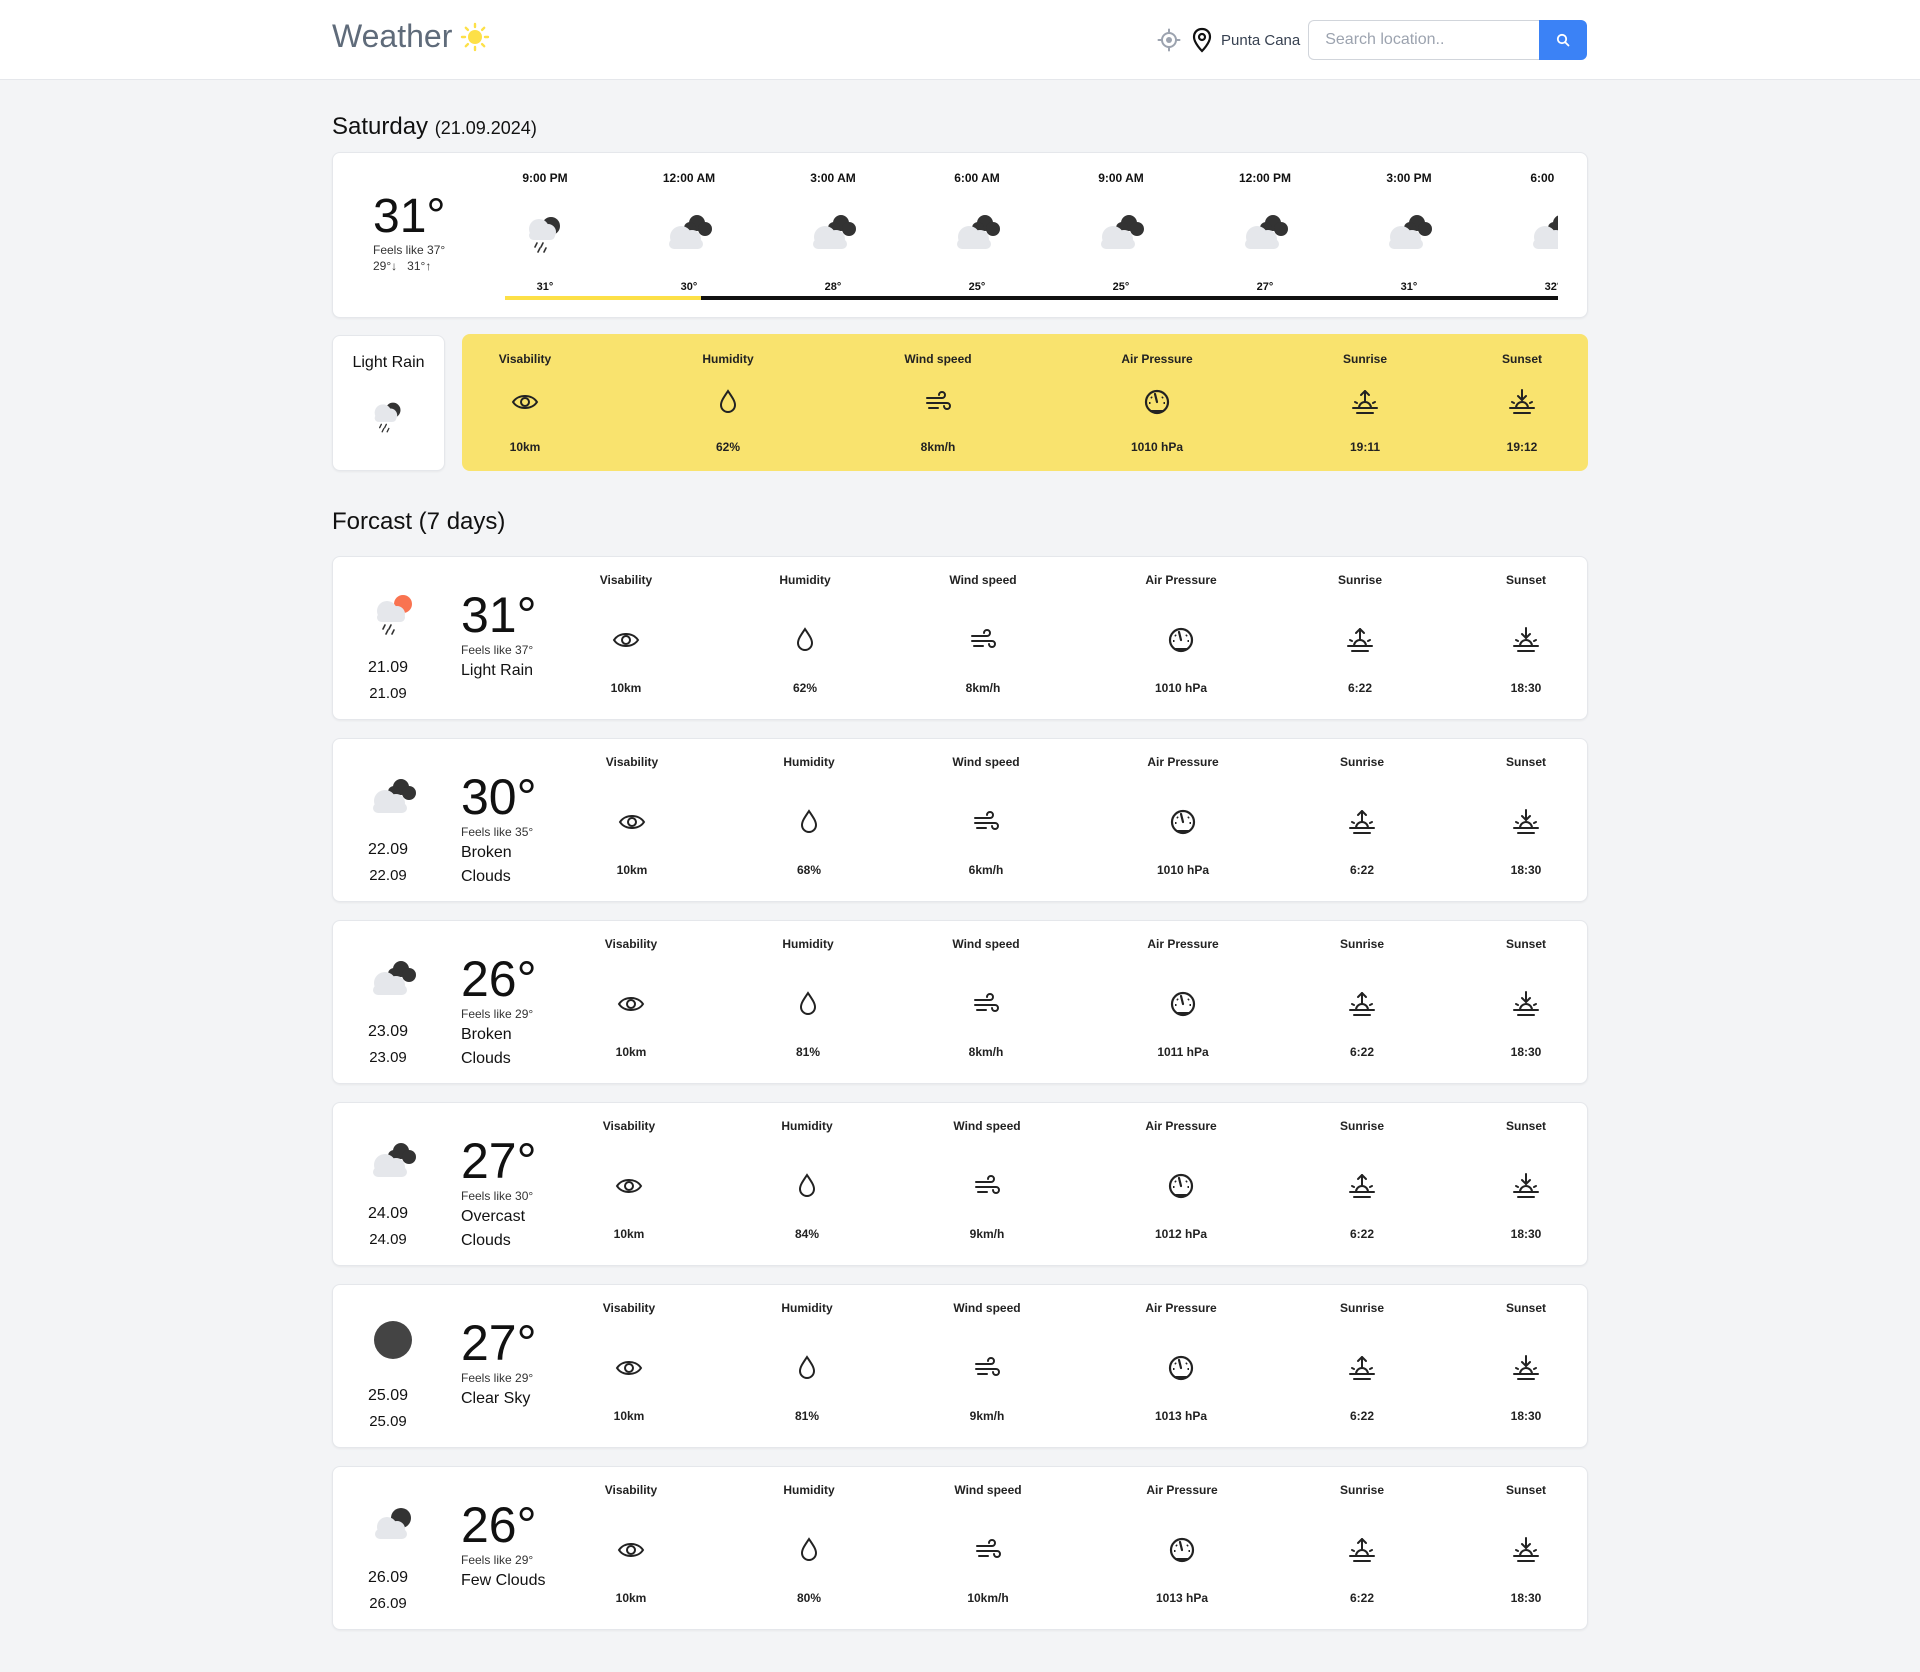 The width and height of the screenshot is (1920, 1672). I want to click on forecast-date: 22.09, so click(388, 849).